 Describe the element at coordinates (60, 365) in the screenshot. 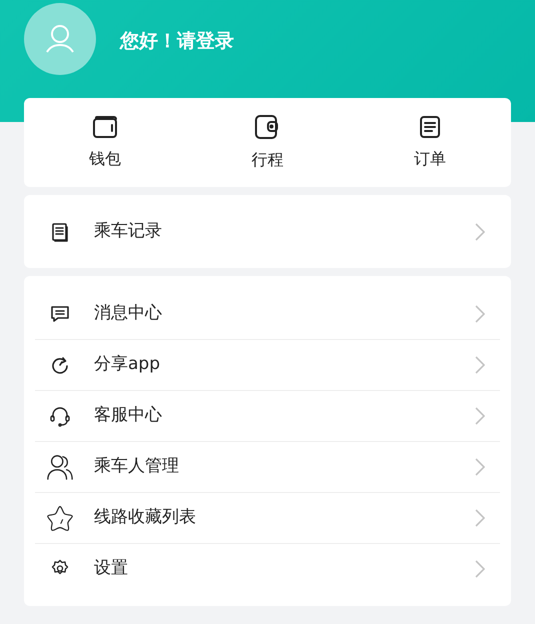

I see `share-icon` at that location.